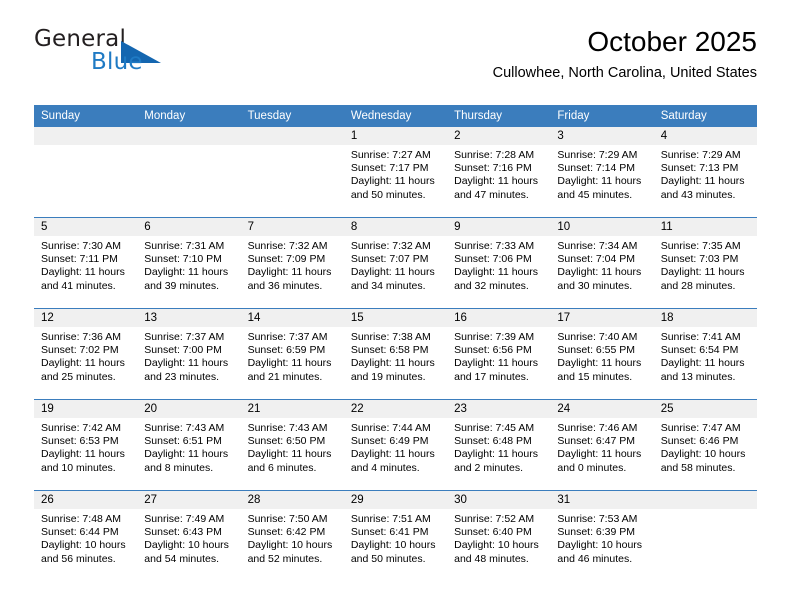  I want to click on day-number: 28, so click(292, 500).